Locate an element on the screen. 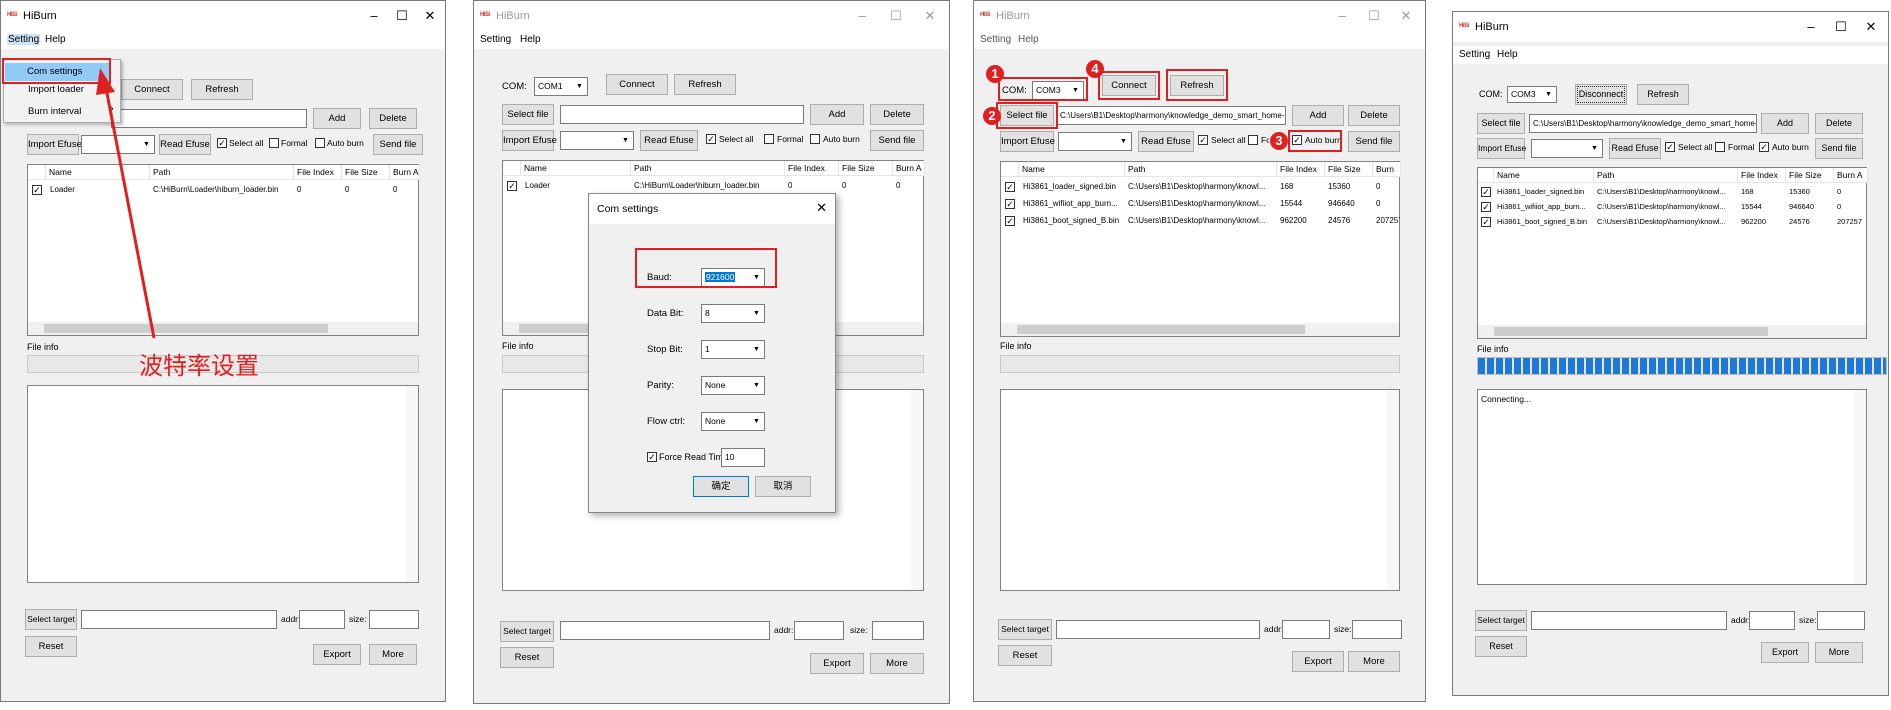 This screenshot has height=710, width=1891. databit-select: 8 ▼ is located at coordinates (733, 313).